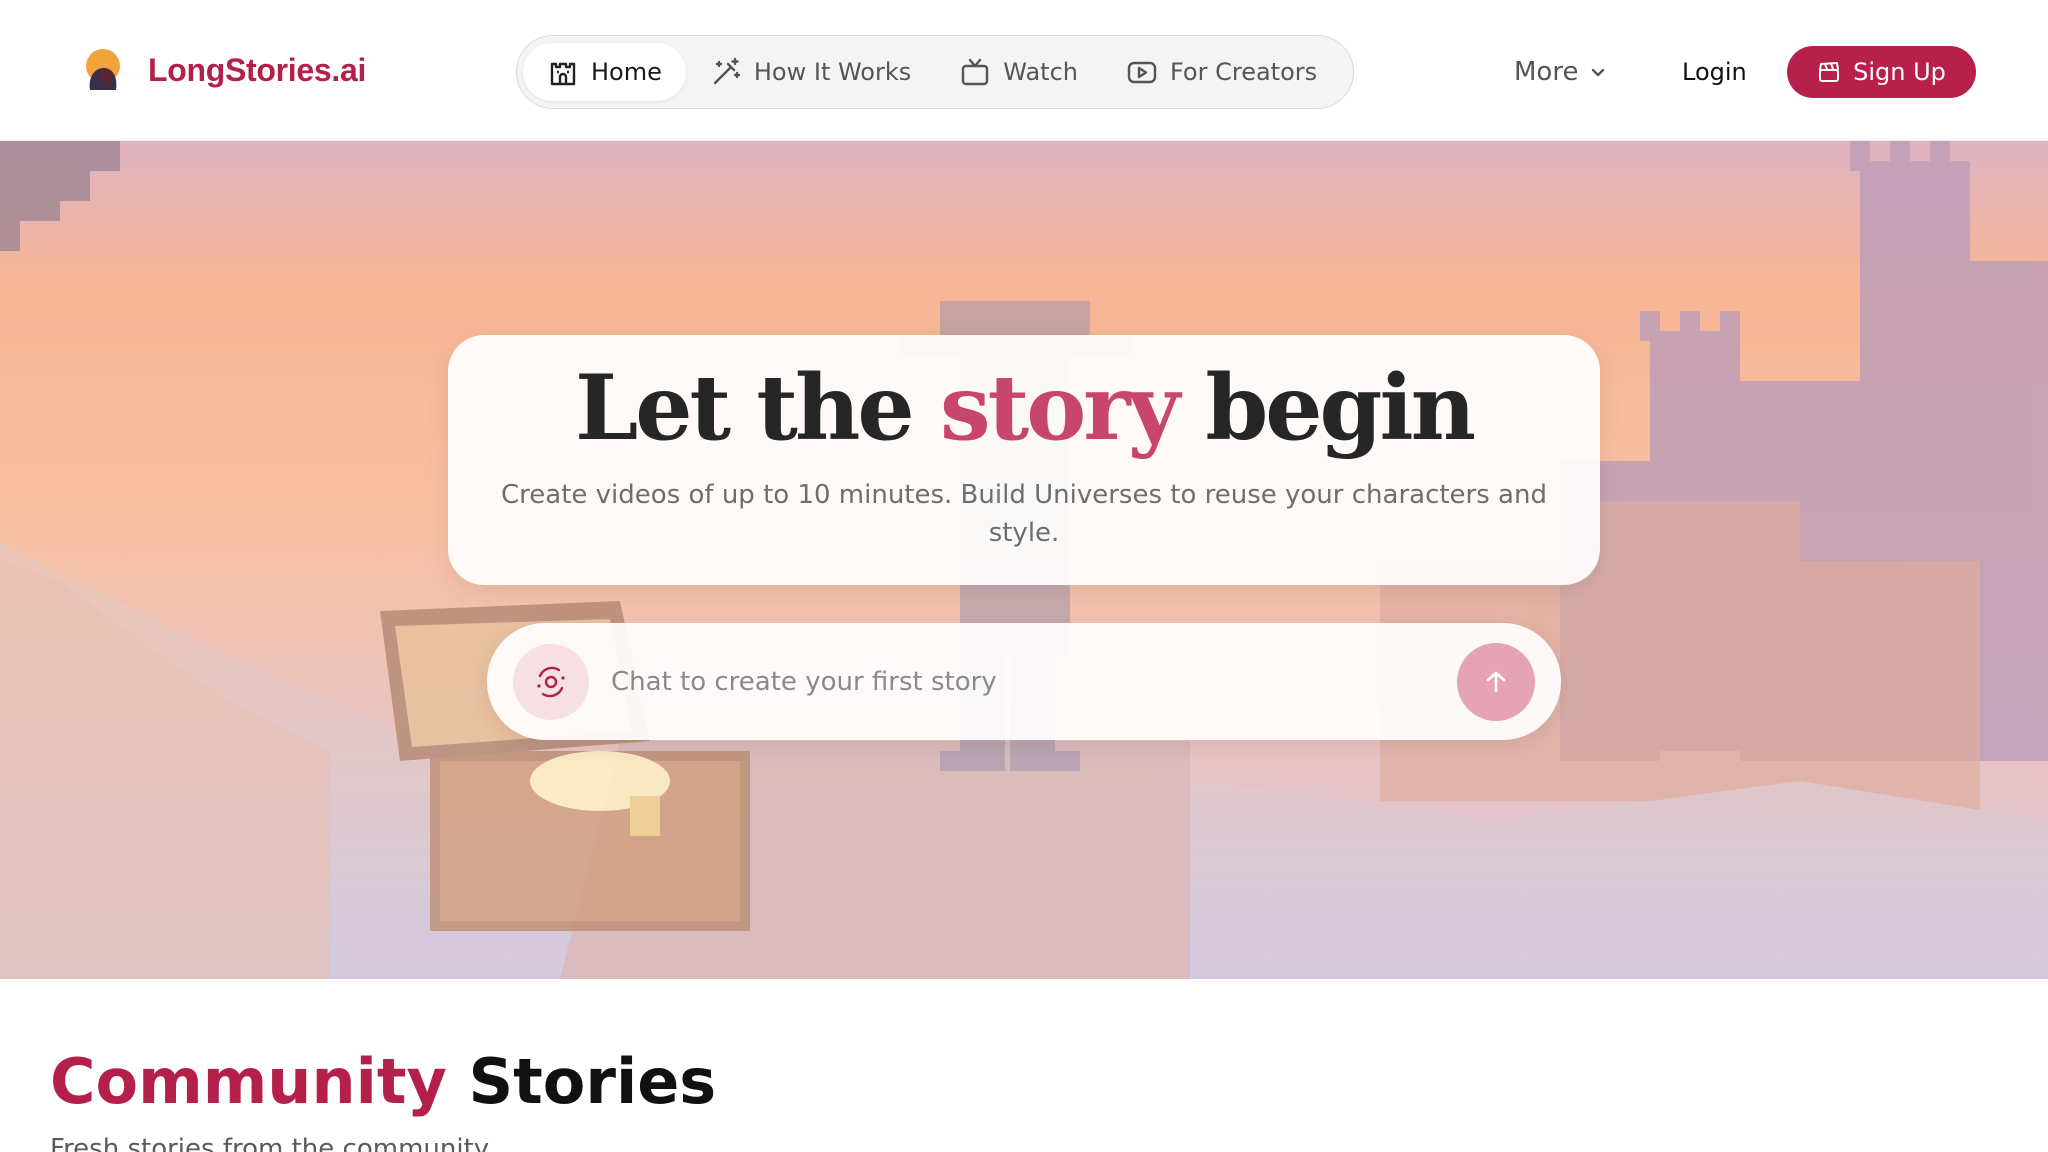 This screenshot has width=2048, height=1152. What do you see at coordinates (1011, 682) in the screenshot?
I see `chat-input` at bounding box center [1011, 682].